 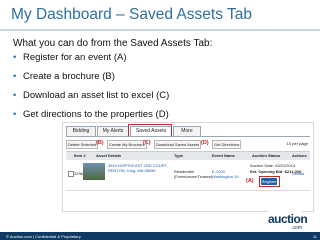 What do you see at coordinates (64, 76) in the screenshot?
I see `list-item: • Create a brochure (B)` at bounding box center [64, 76].